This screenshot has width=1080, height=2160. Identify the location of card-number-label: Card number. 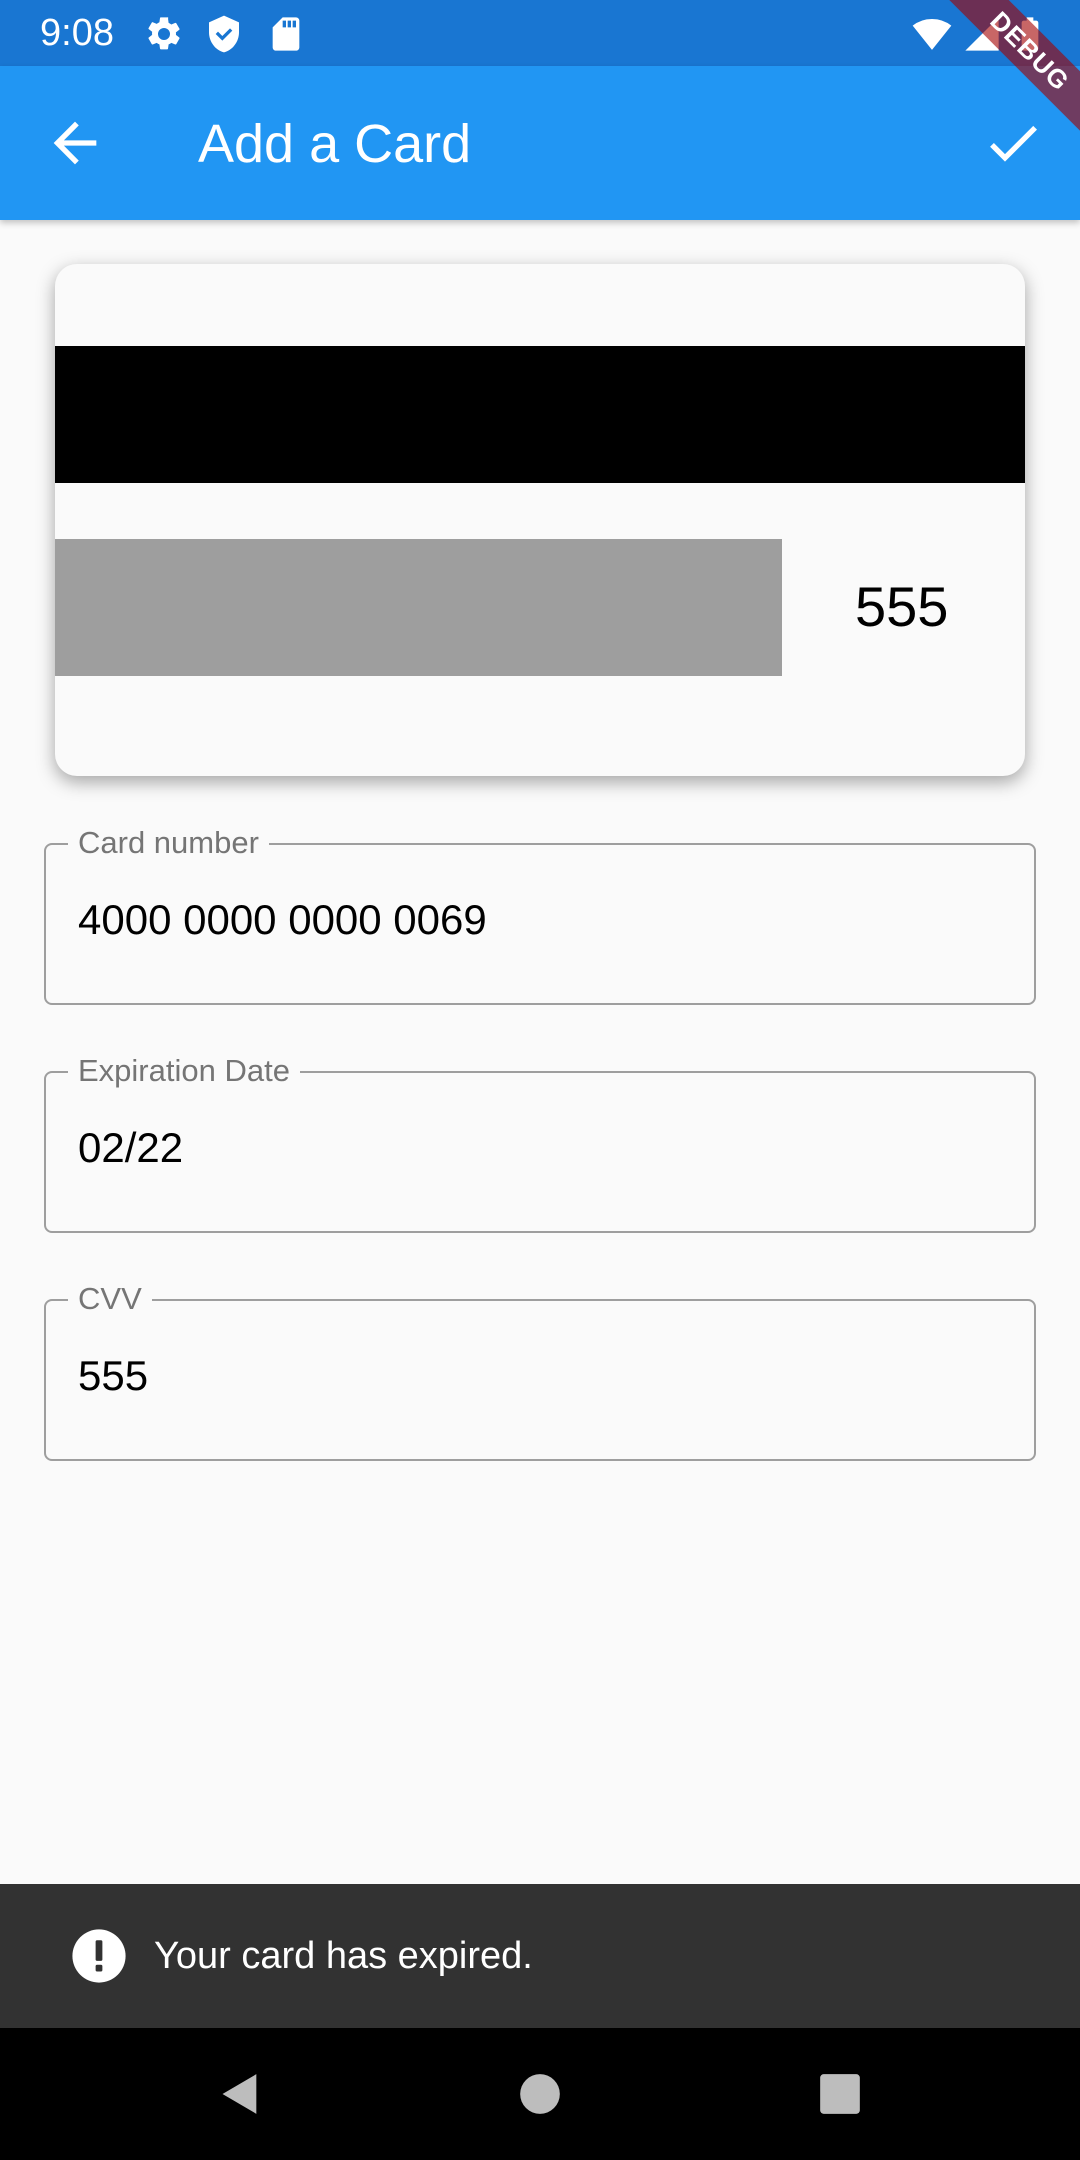
(168, 843).